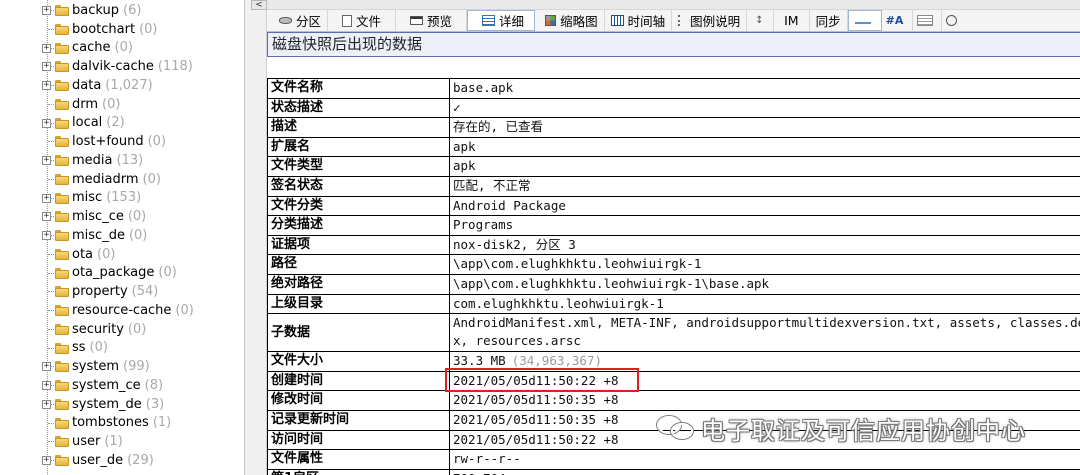 This screenshot has width=1080, height=475. I want to click on property-row: 上级目录 com.elughkhktu.leohwiuirgk-1, so click(673, 304).